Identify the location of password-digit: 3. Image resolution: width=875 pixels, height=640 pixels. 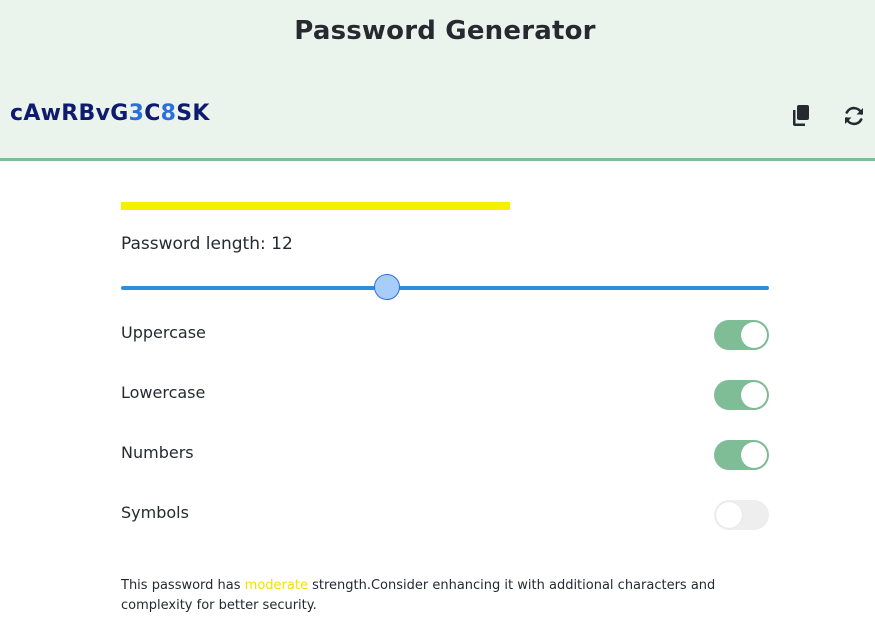
(136, 113).